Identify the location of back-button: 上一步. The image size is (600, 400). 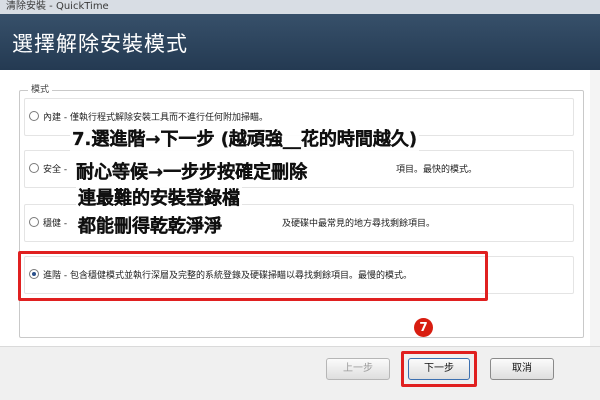
(358, 369).